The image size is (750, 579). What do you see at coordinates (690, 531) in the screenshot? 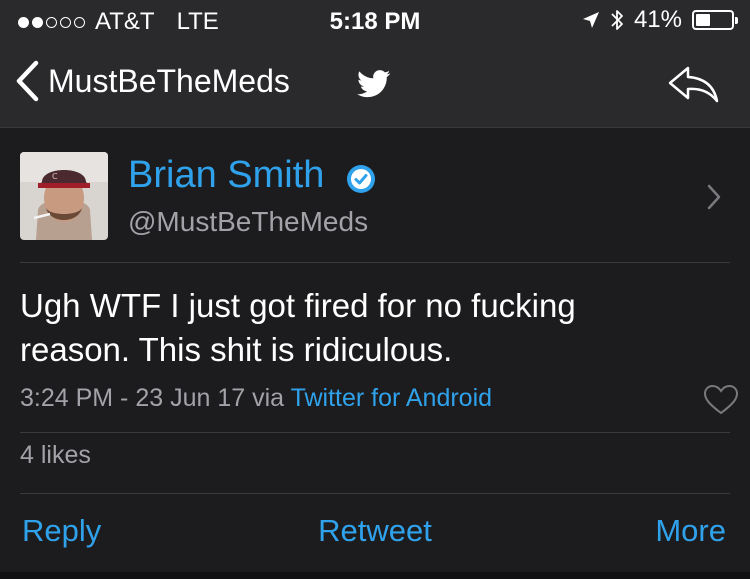
I see `more-button: More` at bounding box center [690, 531].